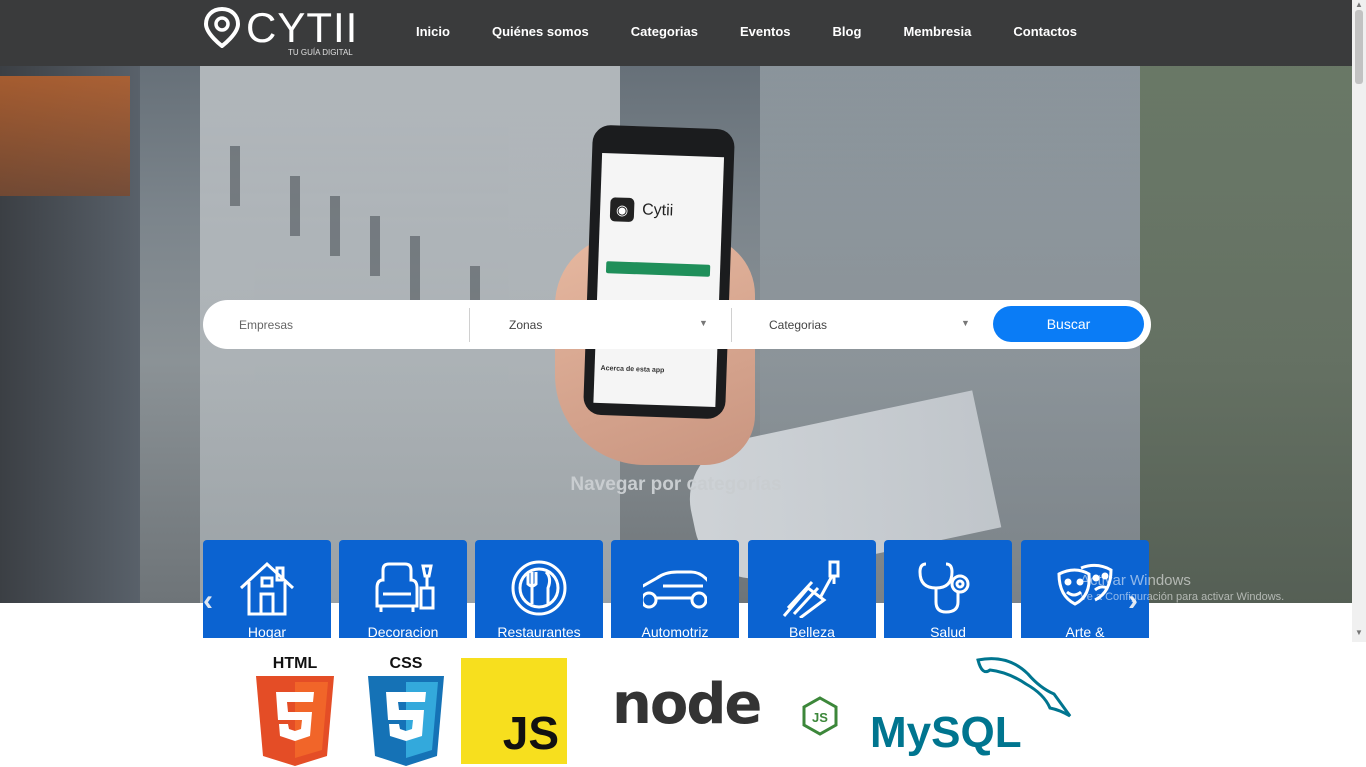 This screenshot has width=1366, height=767. I want to click on phone-app-name: Cytii, so click(657, 210).